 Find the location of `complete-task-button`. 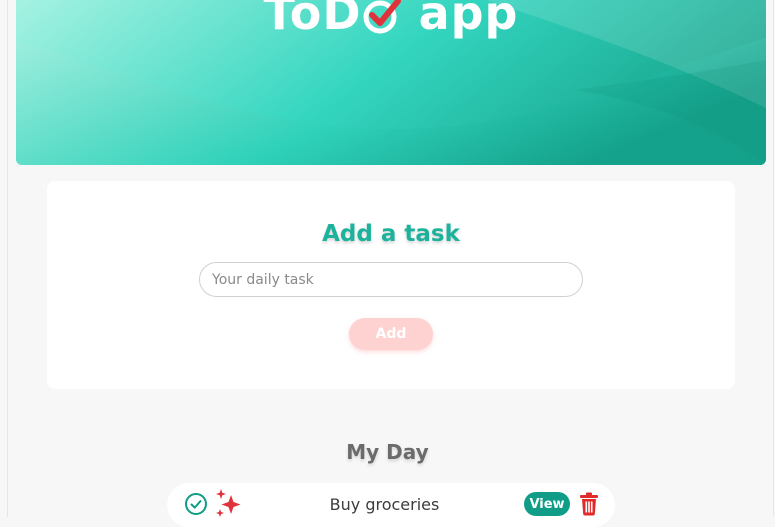

complete-task-button is located at coordinates (196, 504).